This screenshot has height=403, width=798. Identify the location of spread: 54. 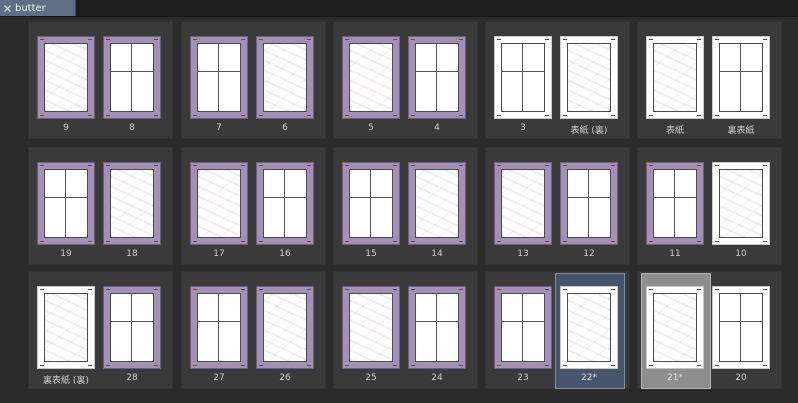
(405, 80).